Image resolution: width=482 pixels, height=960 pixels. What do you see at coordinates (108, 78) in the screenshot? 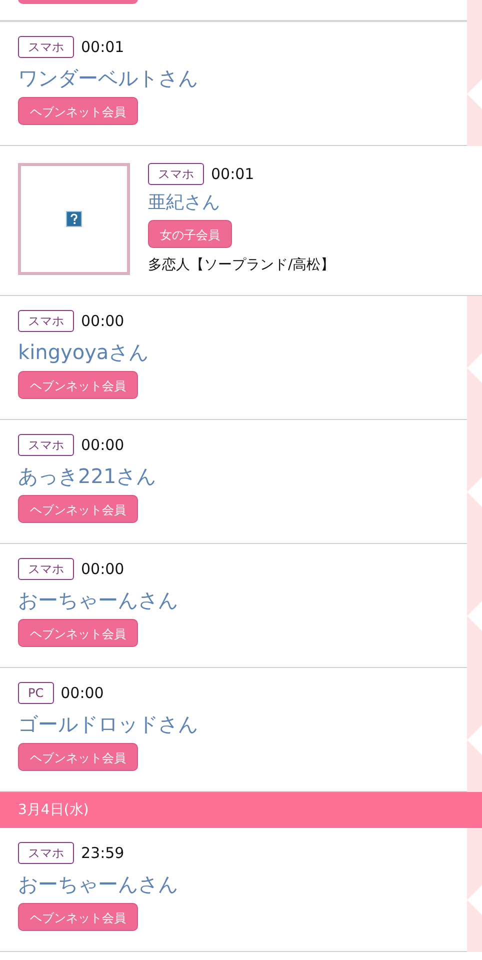
I see `user-name-link: ワンダーベルトさん` at bounding box center [108, 78].